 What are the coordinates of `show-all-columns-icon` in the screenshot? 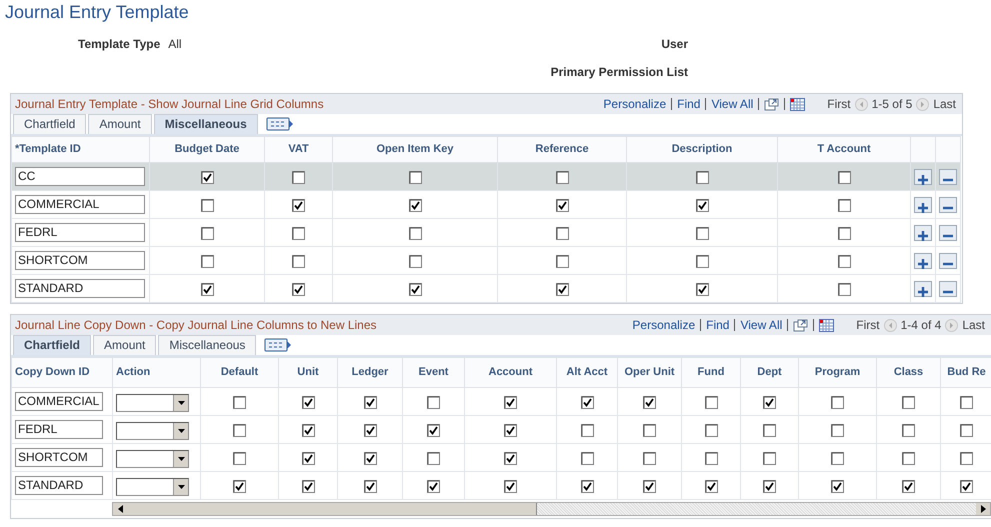 It's located at (280, 124).